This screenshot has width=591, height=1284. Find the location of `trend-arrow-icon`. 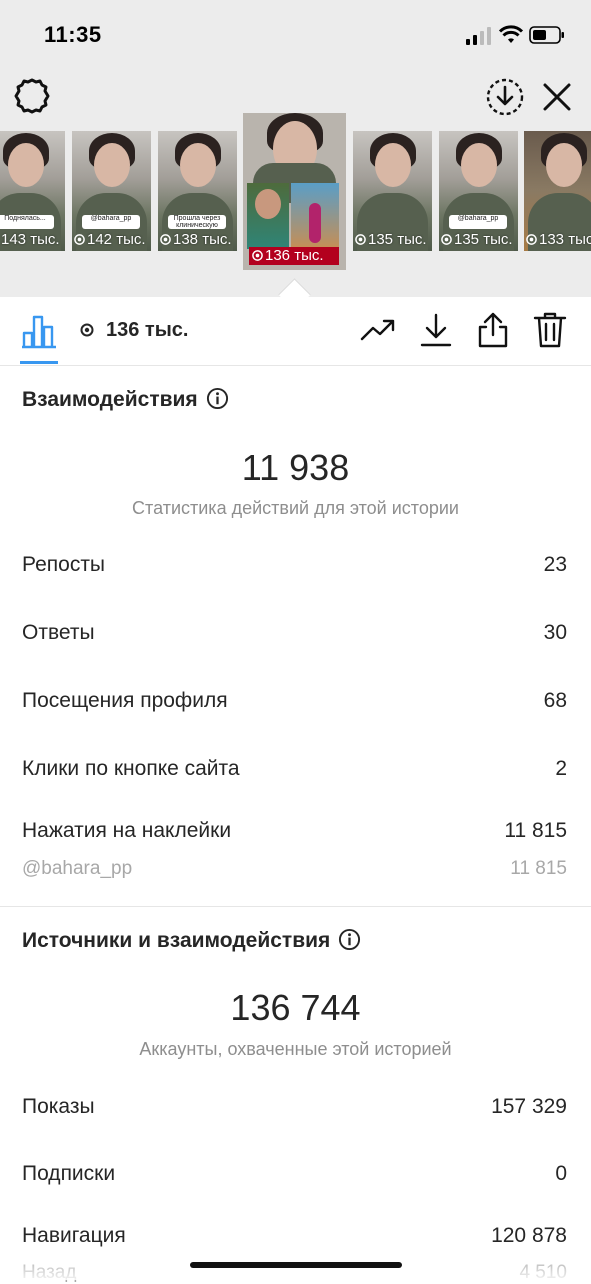

trend-arrow-icon is located at coordinates (378, 330).